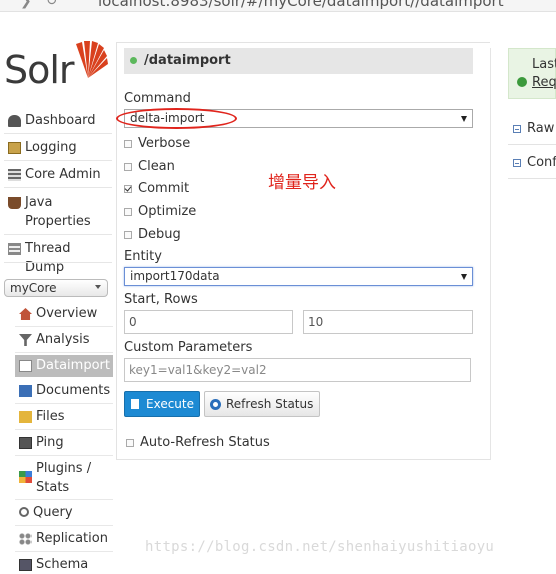 This screenshot has width=556, height=574. I want to click on nav-item-label: Java Properties, so click(58, 212).